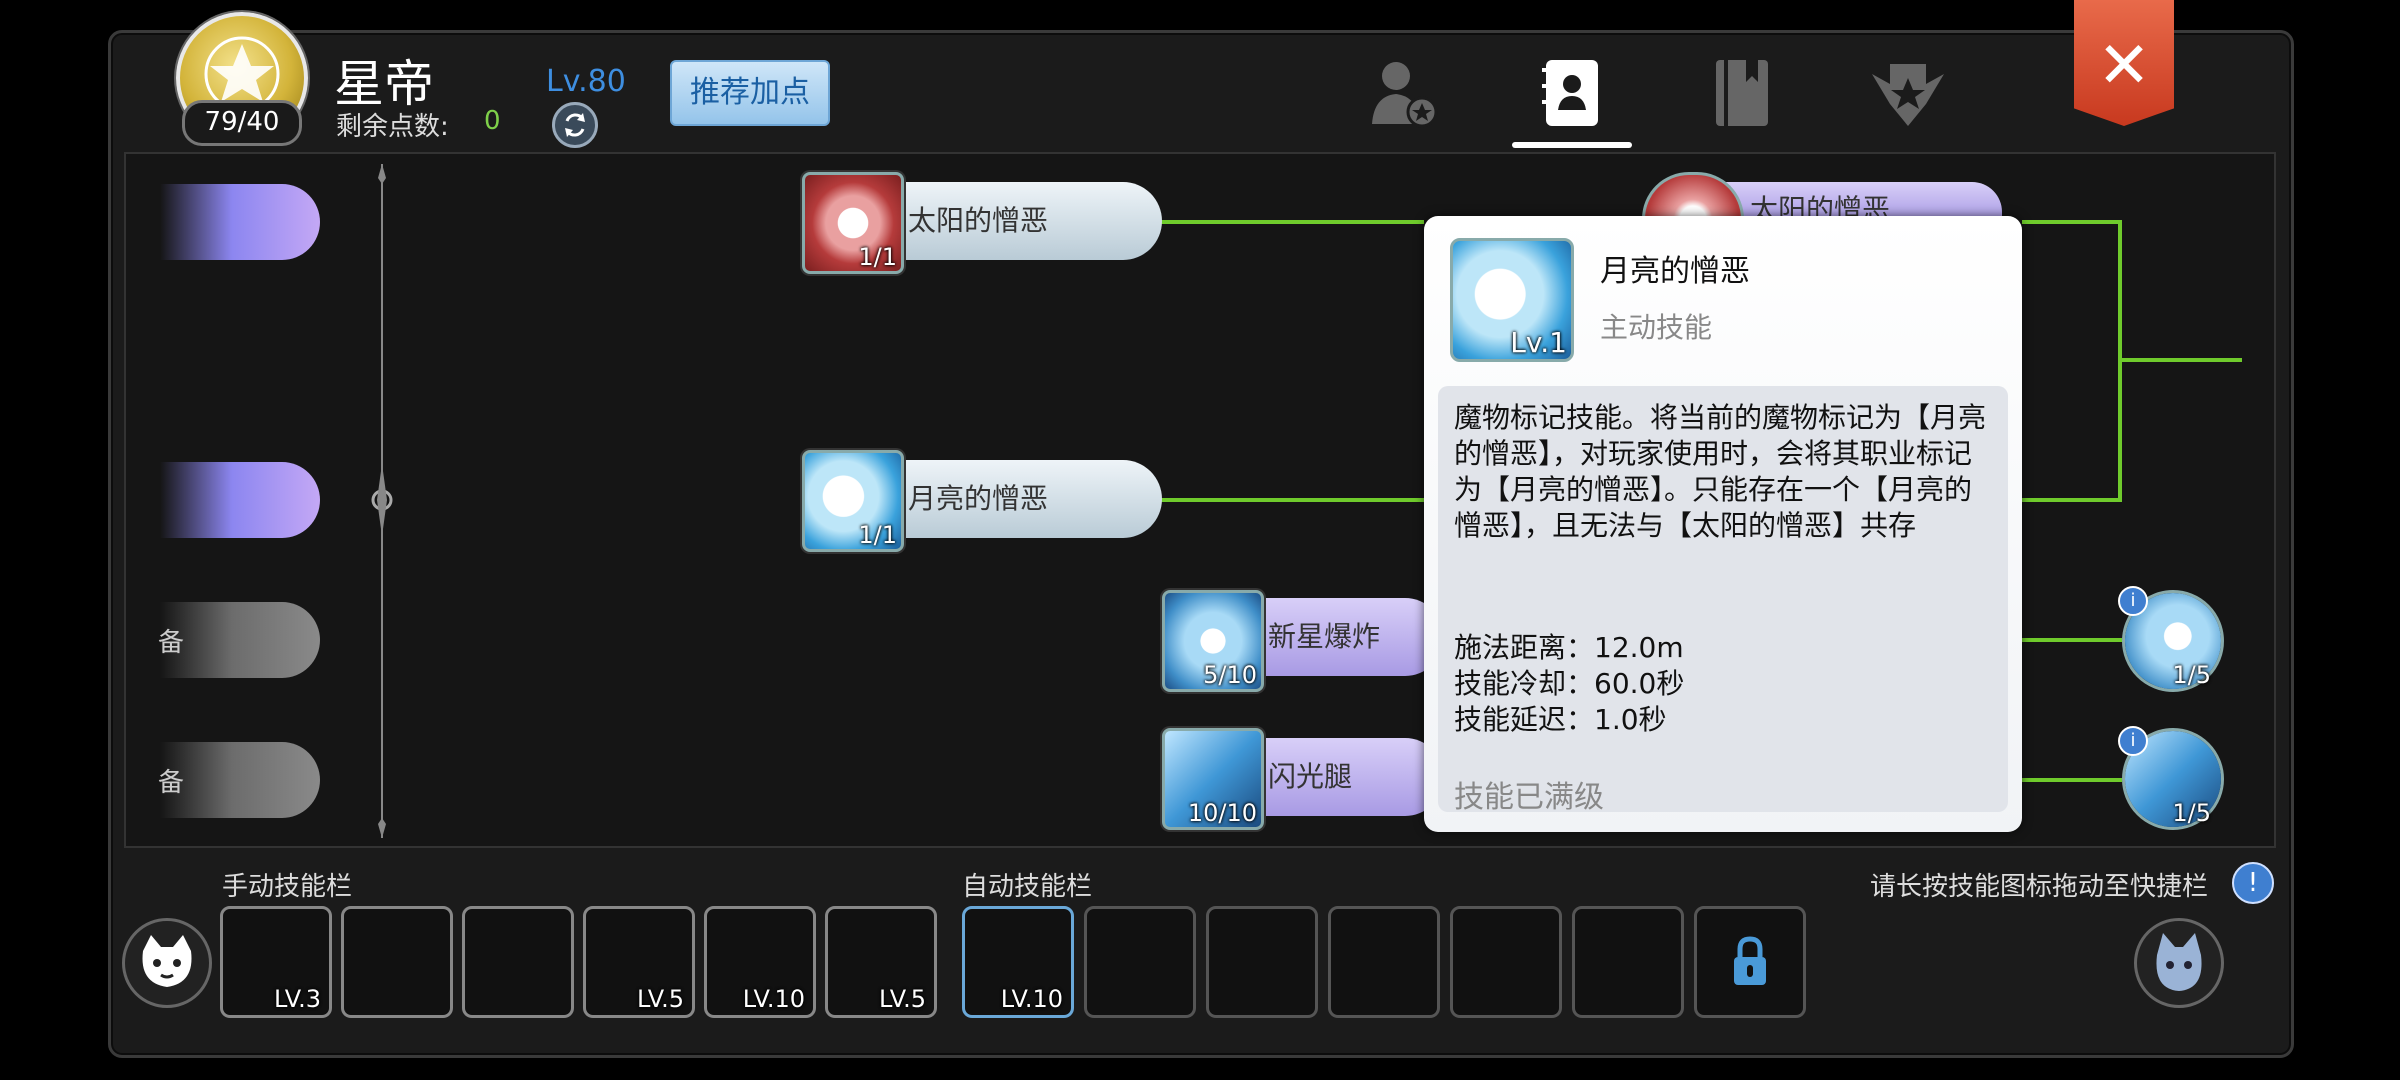 The width and height of the screenshot is (2400, 1080). I want to click on pet-icon, so click(2179, 962).